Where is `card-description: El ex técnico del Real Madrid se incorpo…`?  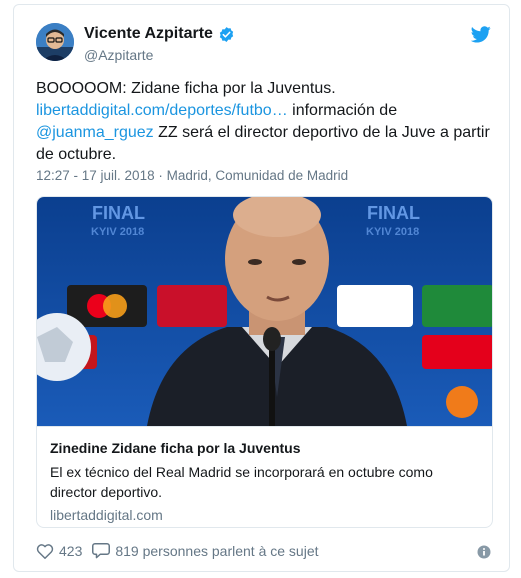
card-description: El ex técnico del Real Madrid se incorpo… is located at coordinates (241, 482).